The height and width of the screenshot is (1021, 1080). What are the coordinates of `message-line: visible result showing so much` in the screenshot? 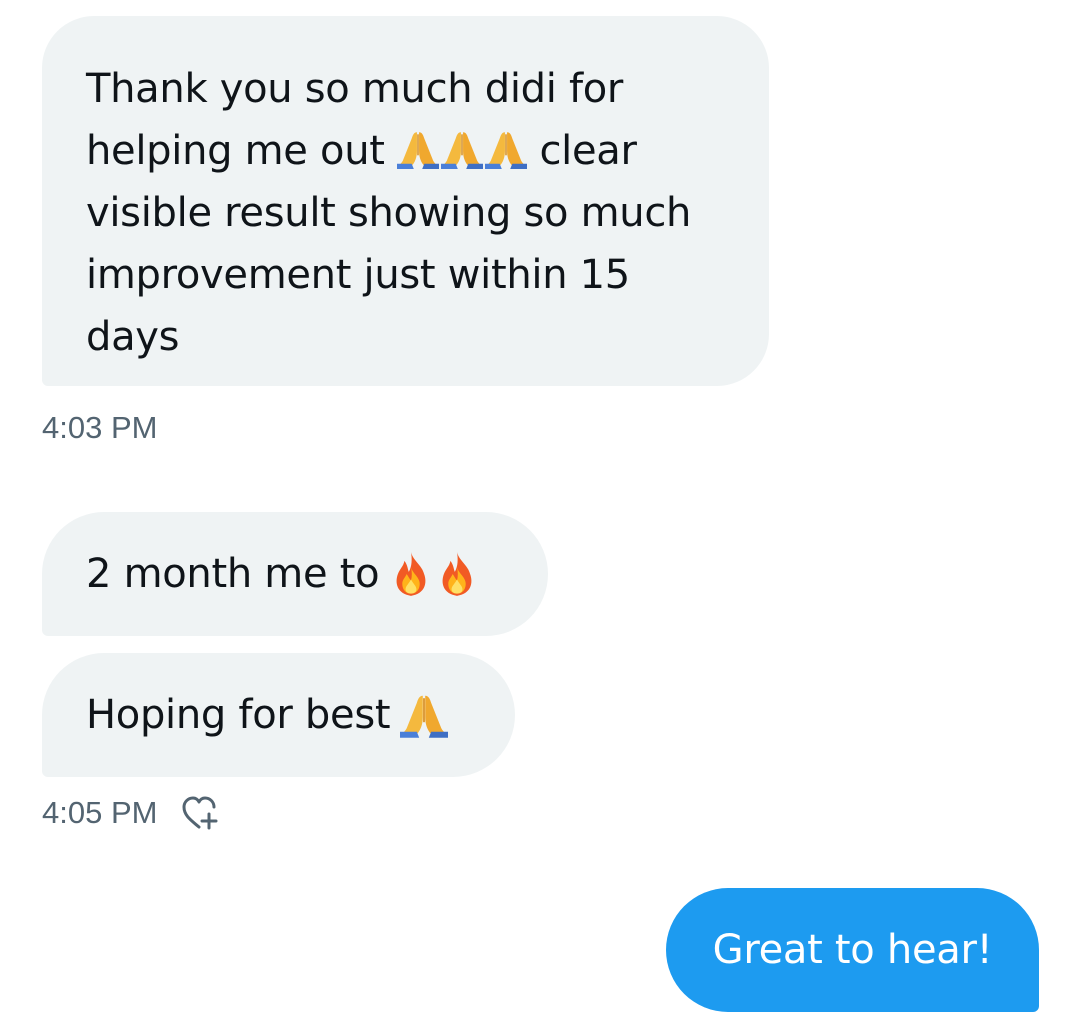 It's located at (389, 213).